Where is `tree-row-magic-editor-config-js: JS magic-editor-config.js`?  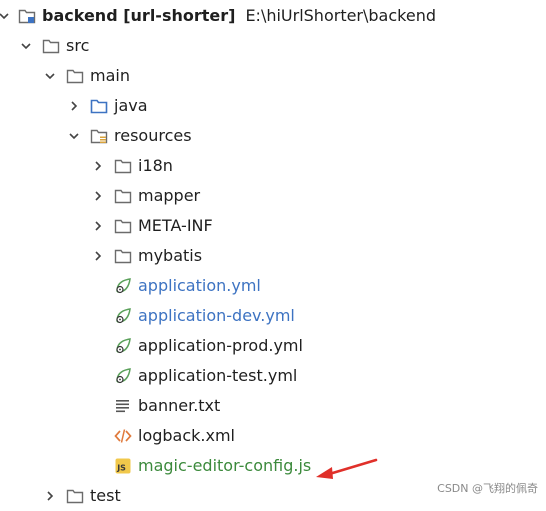
tree-row-magic-editor-config-js: JS magic-editor-config.js is located at coordinates (273, 466).